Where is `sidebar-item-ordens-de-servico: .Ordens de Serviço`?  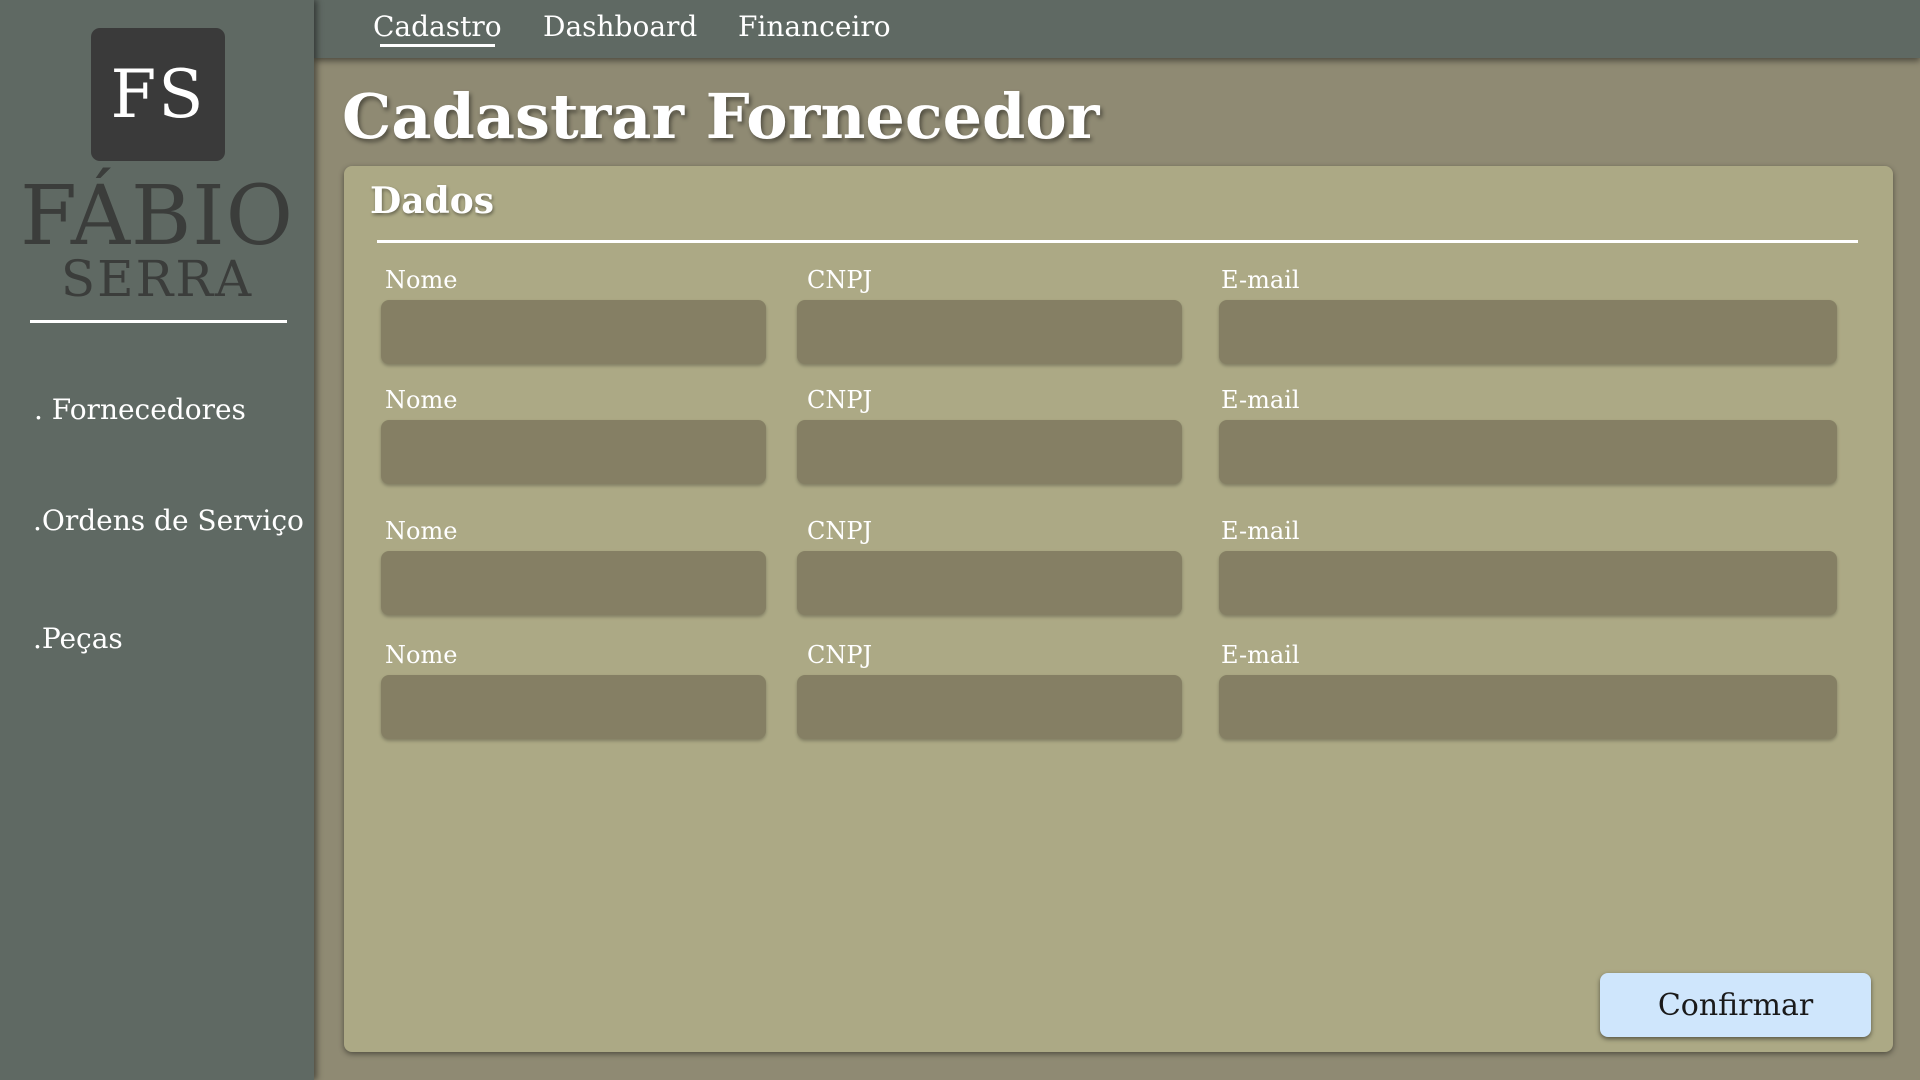 sidebar-item-ordens-de-servico: .Ordens de Serviço is located at coordinates (168, 520).